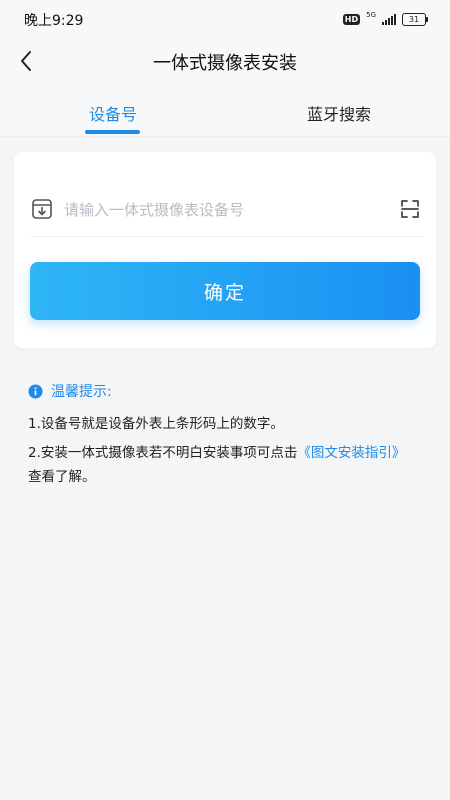 The image size is (450, 800). I want to click on tip-line-2-text: 2.安装一体式摄像表若不明白安装事项可点击, so click(163, 453).